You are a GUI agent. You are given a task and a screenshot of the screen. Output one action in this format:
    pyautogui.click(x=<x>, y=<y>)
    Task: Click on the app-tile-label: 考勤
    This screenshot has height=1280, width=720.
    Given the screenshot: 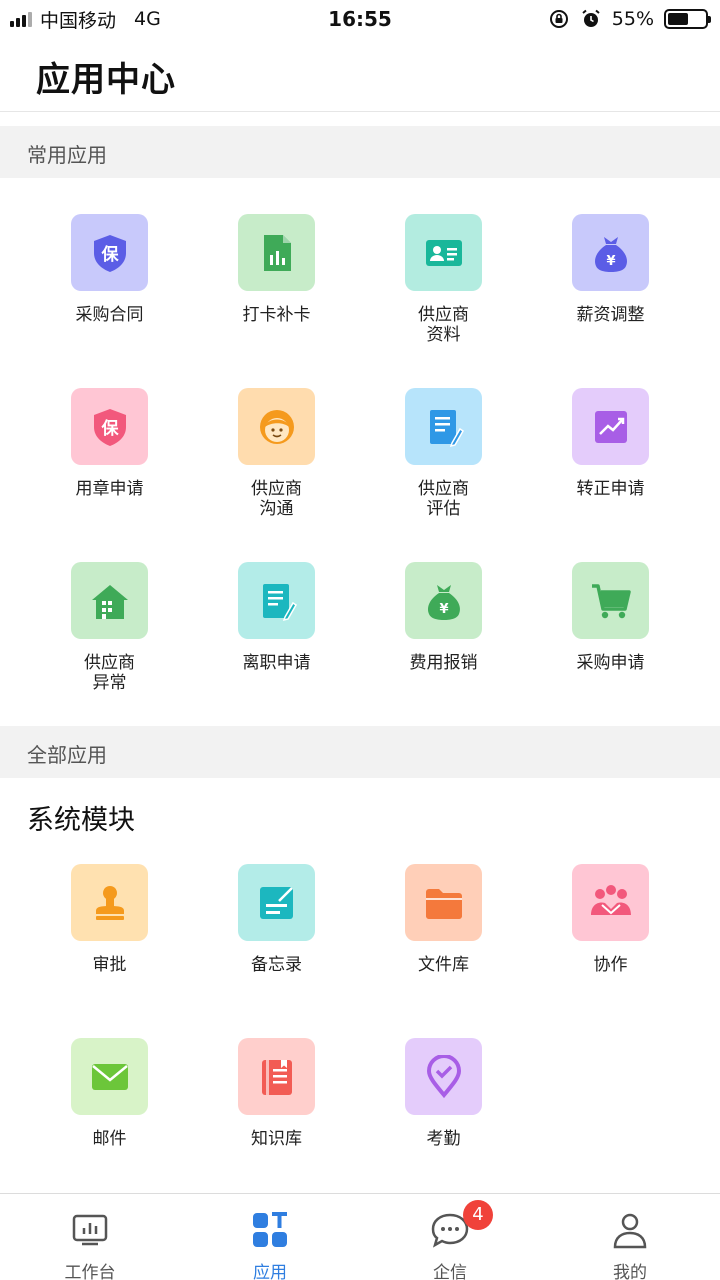 What is the action you would take?
    pyautogui.click(x=443, y=1139)
    